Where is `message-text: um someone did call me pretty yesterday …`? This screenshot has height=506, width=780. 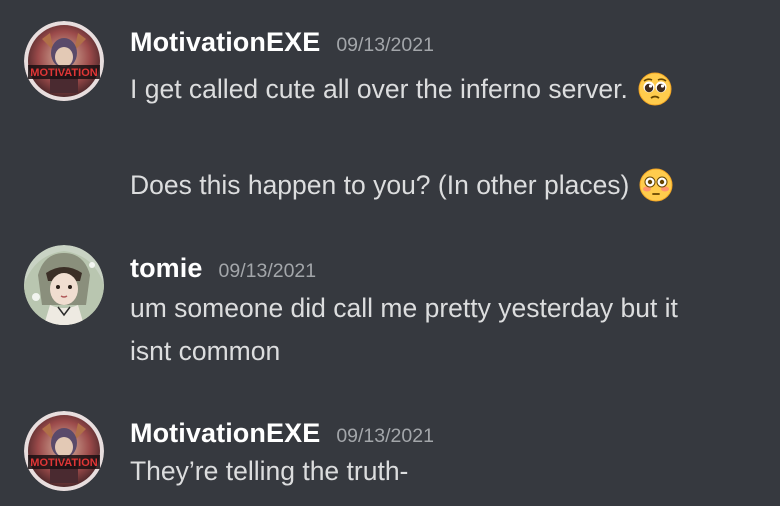
message-text: um someone did call me pretty yesterday … is located at coordinates (404, 308).